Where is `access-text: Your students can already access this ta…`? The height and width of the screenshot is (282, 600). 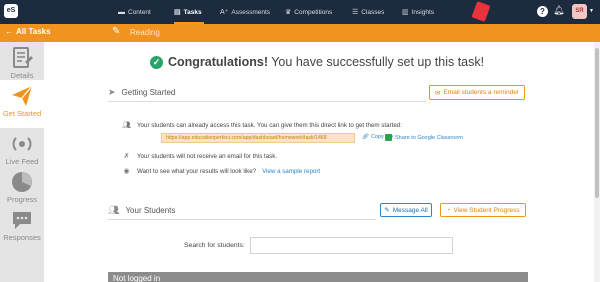
access-text: Your students can already access this ta… is located at coordinates (269, 125).